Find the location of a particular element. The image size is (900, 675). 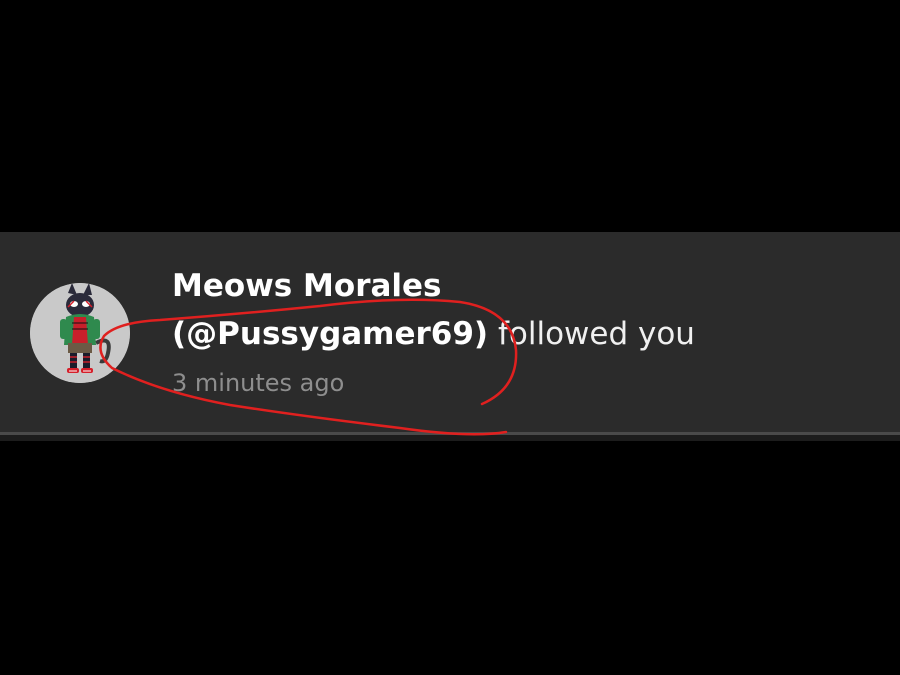

notification-bottom-edge is located at coordinates (450, 438).